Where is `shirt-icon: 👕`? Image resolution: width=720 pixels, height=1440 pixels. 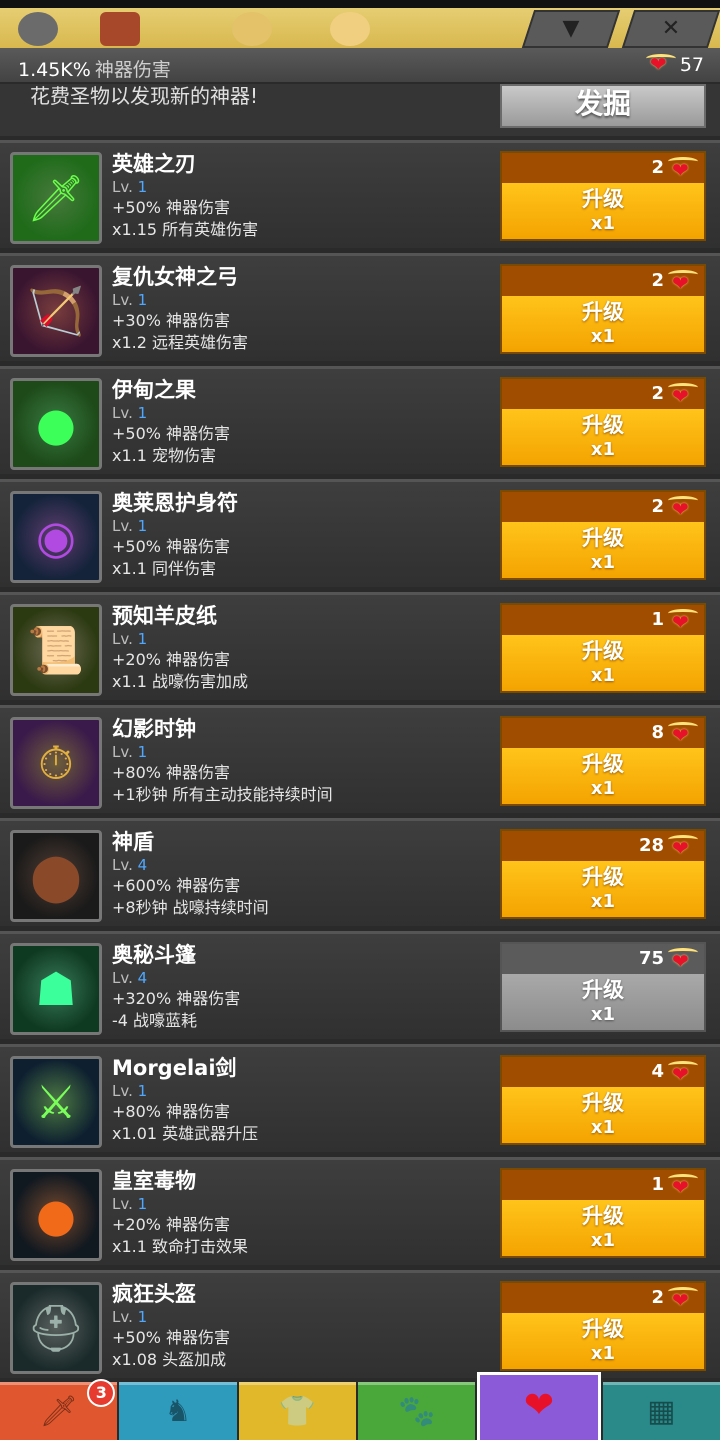
shirt-icon: 👕 is located at coordinates (297, 1411).